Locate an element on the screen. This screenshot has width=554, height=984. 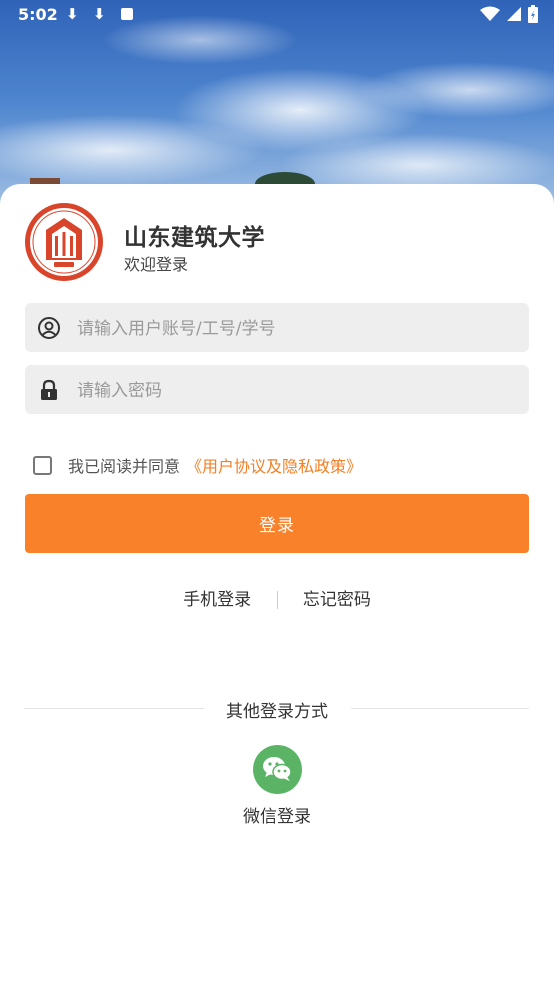
wifi-icon is located at coordinates (490, 13).